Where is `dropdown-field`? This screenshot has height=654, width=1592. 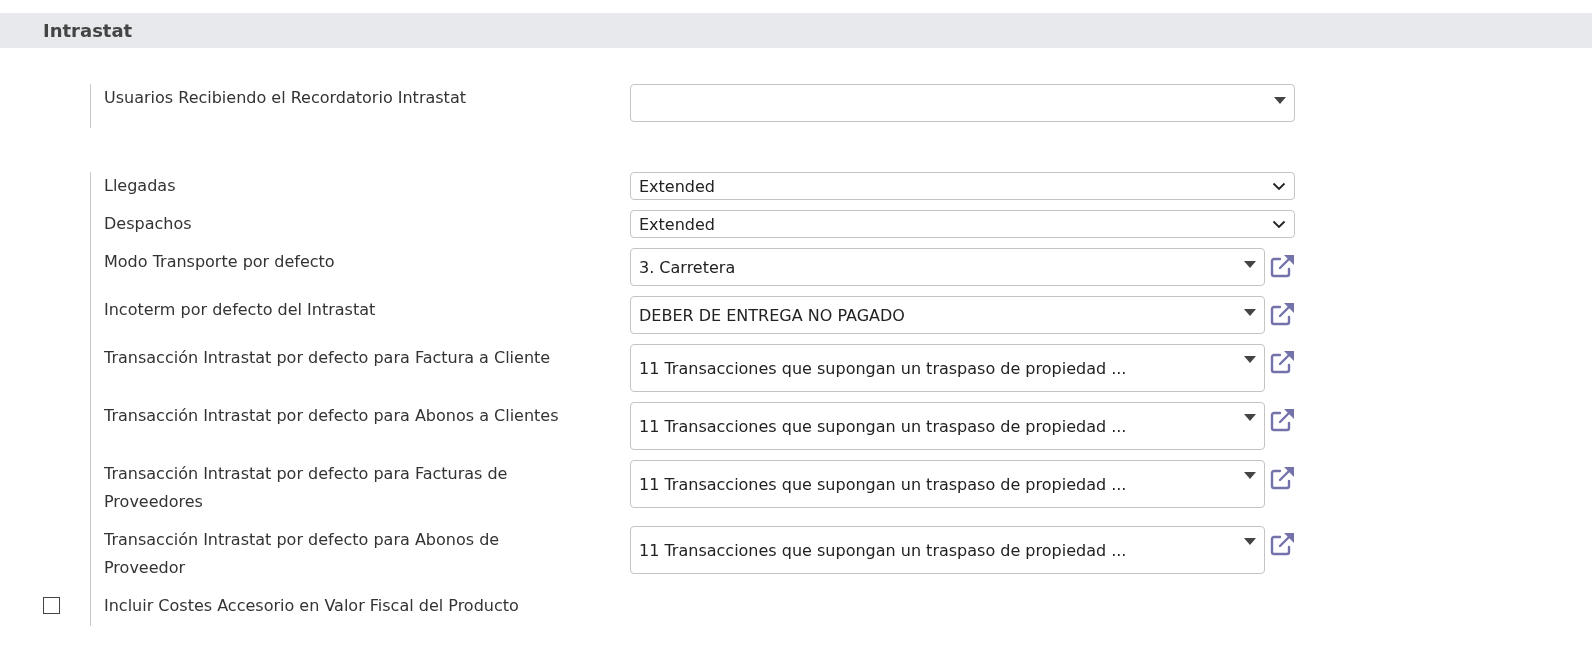
dropdown-field is located at coordinates (962, 103).